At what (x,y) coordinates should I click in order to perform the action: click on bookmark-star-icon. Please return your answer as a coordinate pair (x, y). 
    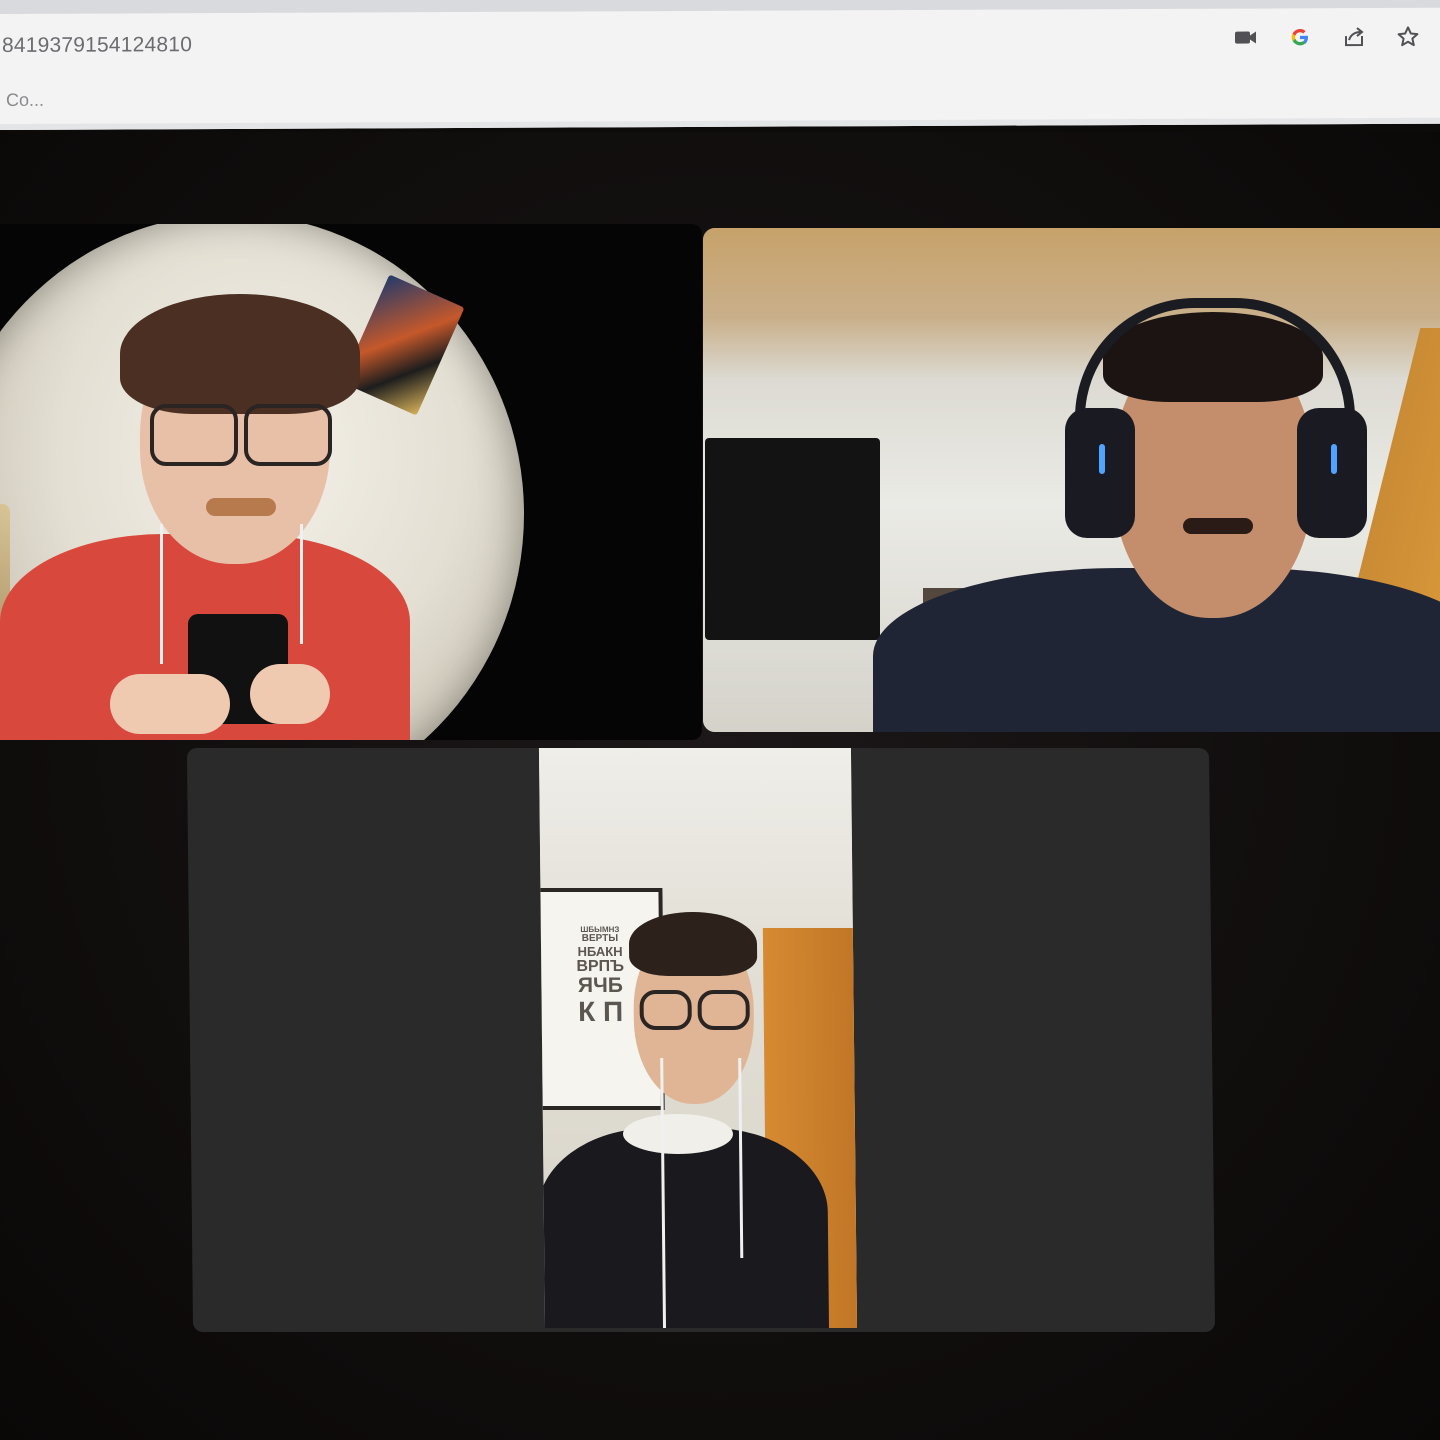
    Looking at the image, I should click on (1408, 37).